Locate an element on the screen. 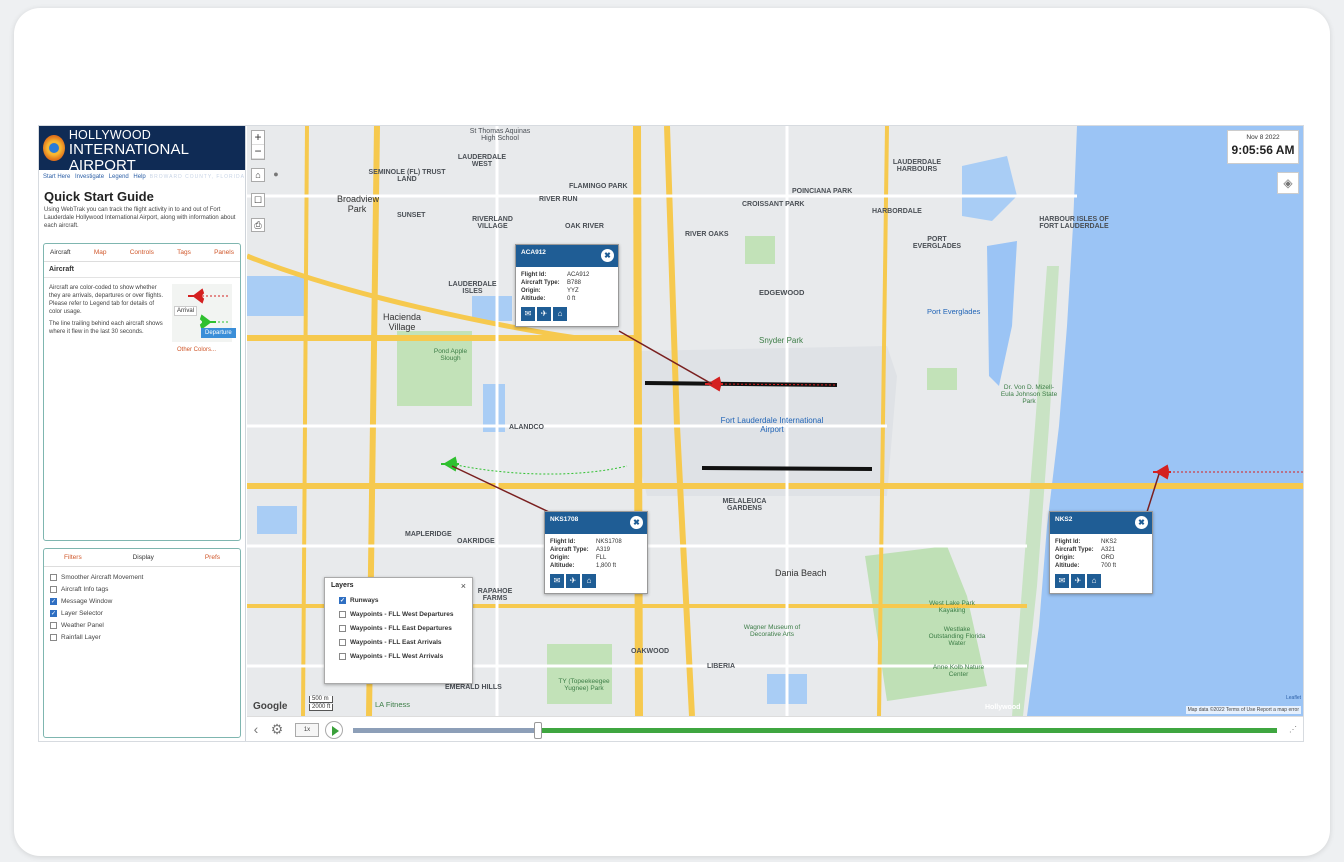 Image resolution: width=1344 pixels, height=862 pixels. altitude: 1,800 ft is located at coordinates (606, 566).